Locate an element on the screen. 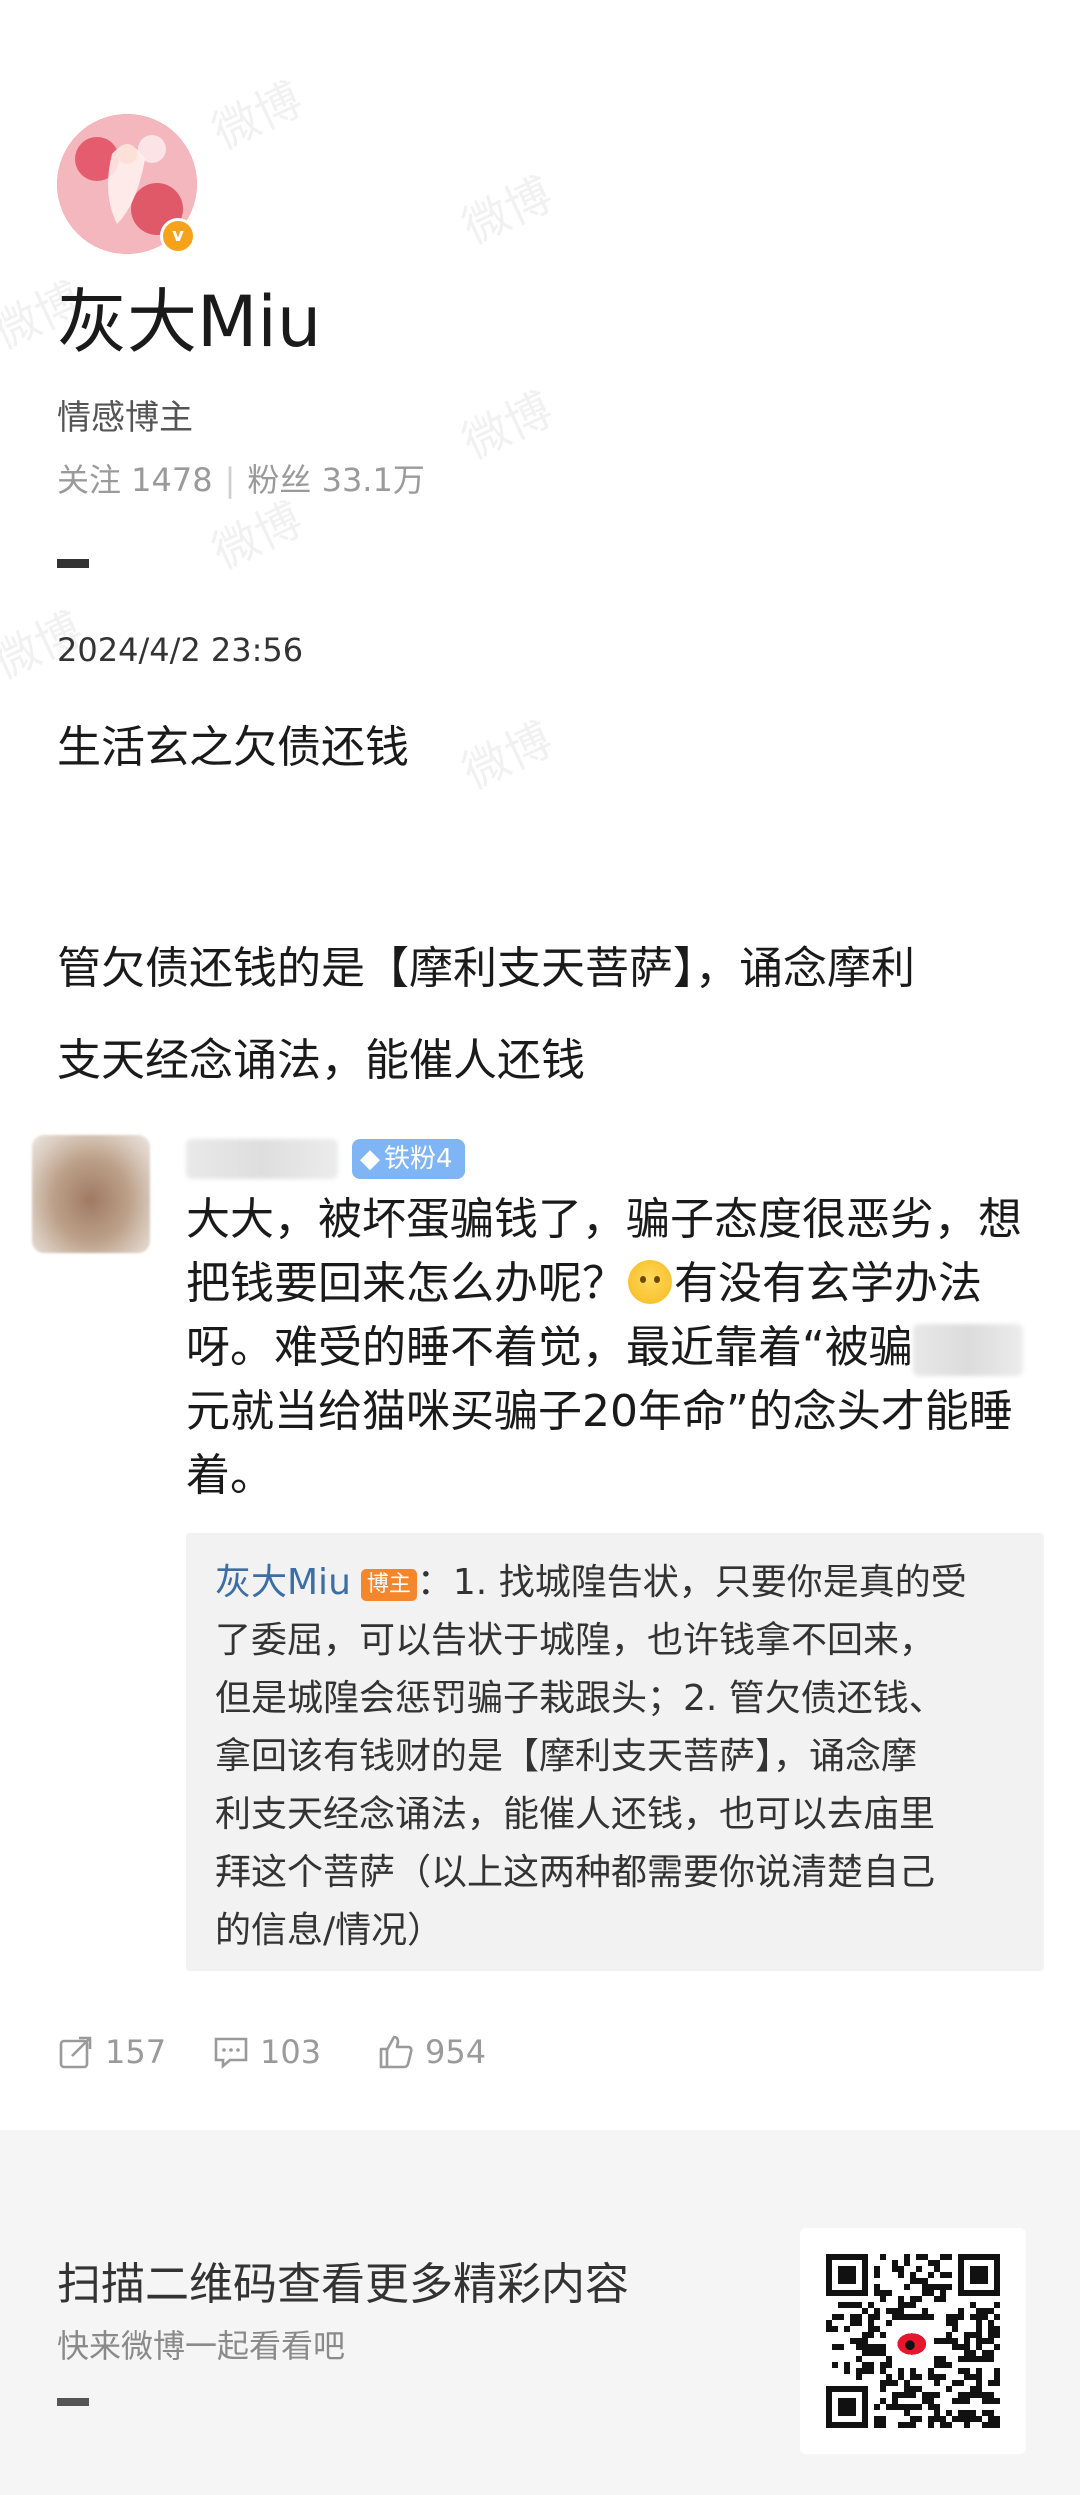 The height and width of the screenshot is (2495, 1080). redacted-amount is located at coordinates (967, 1350).